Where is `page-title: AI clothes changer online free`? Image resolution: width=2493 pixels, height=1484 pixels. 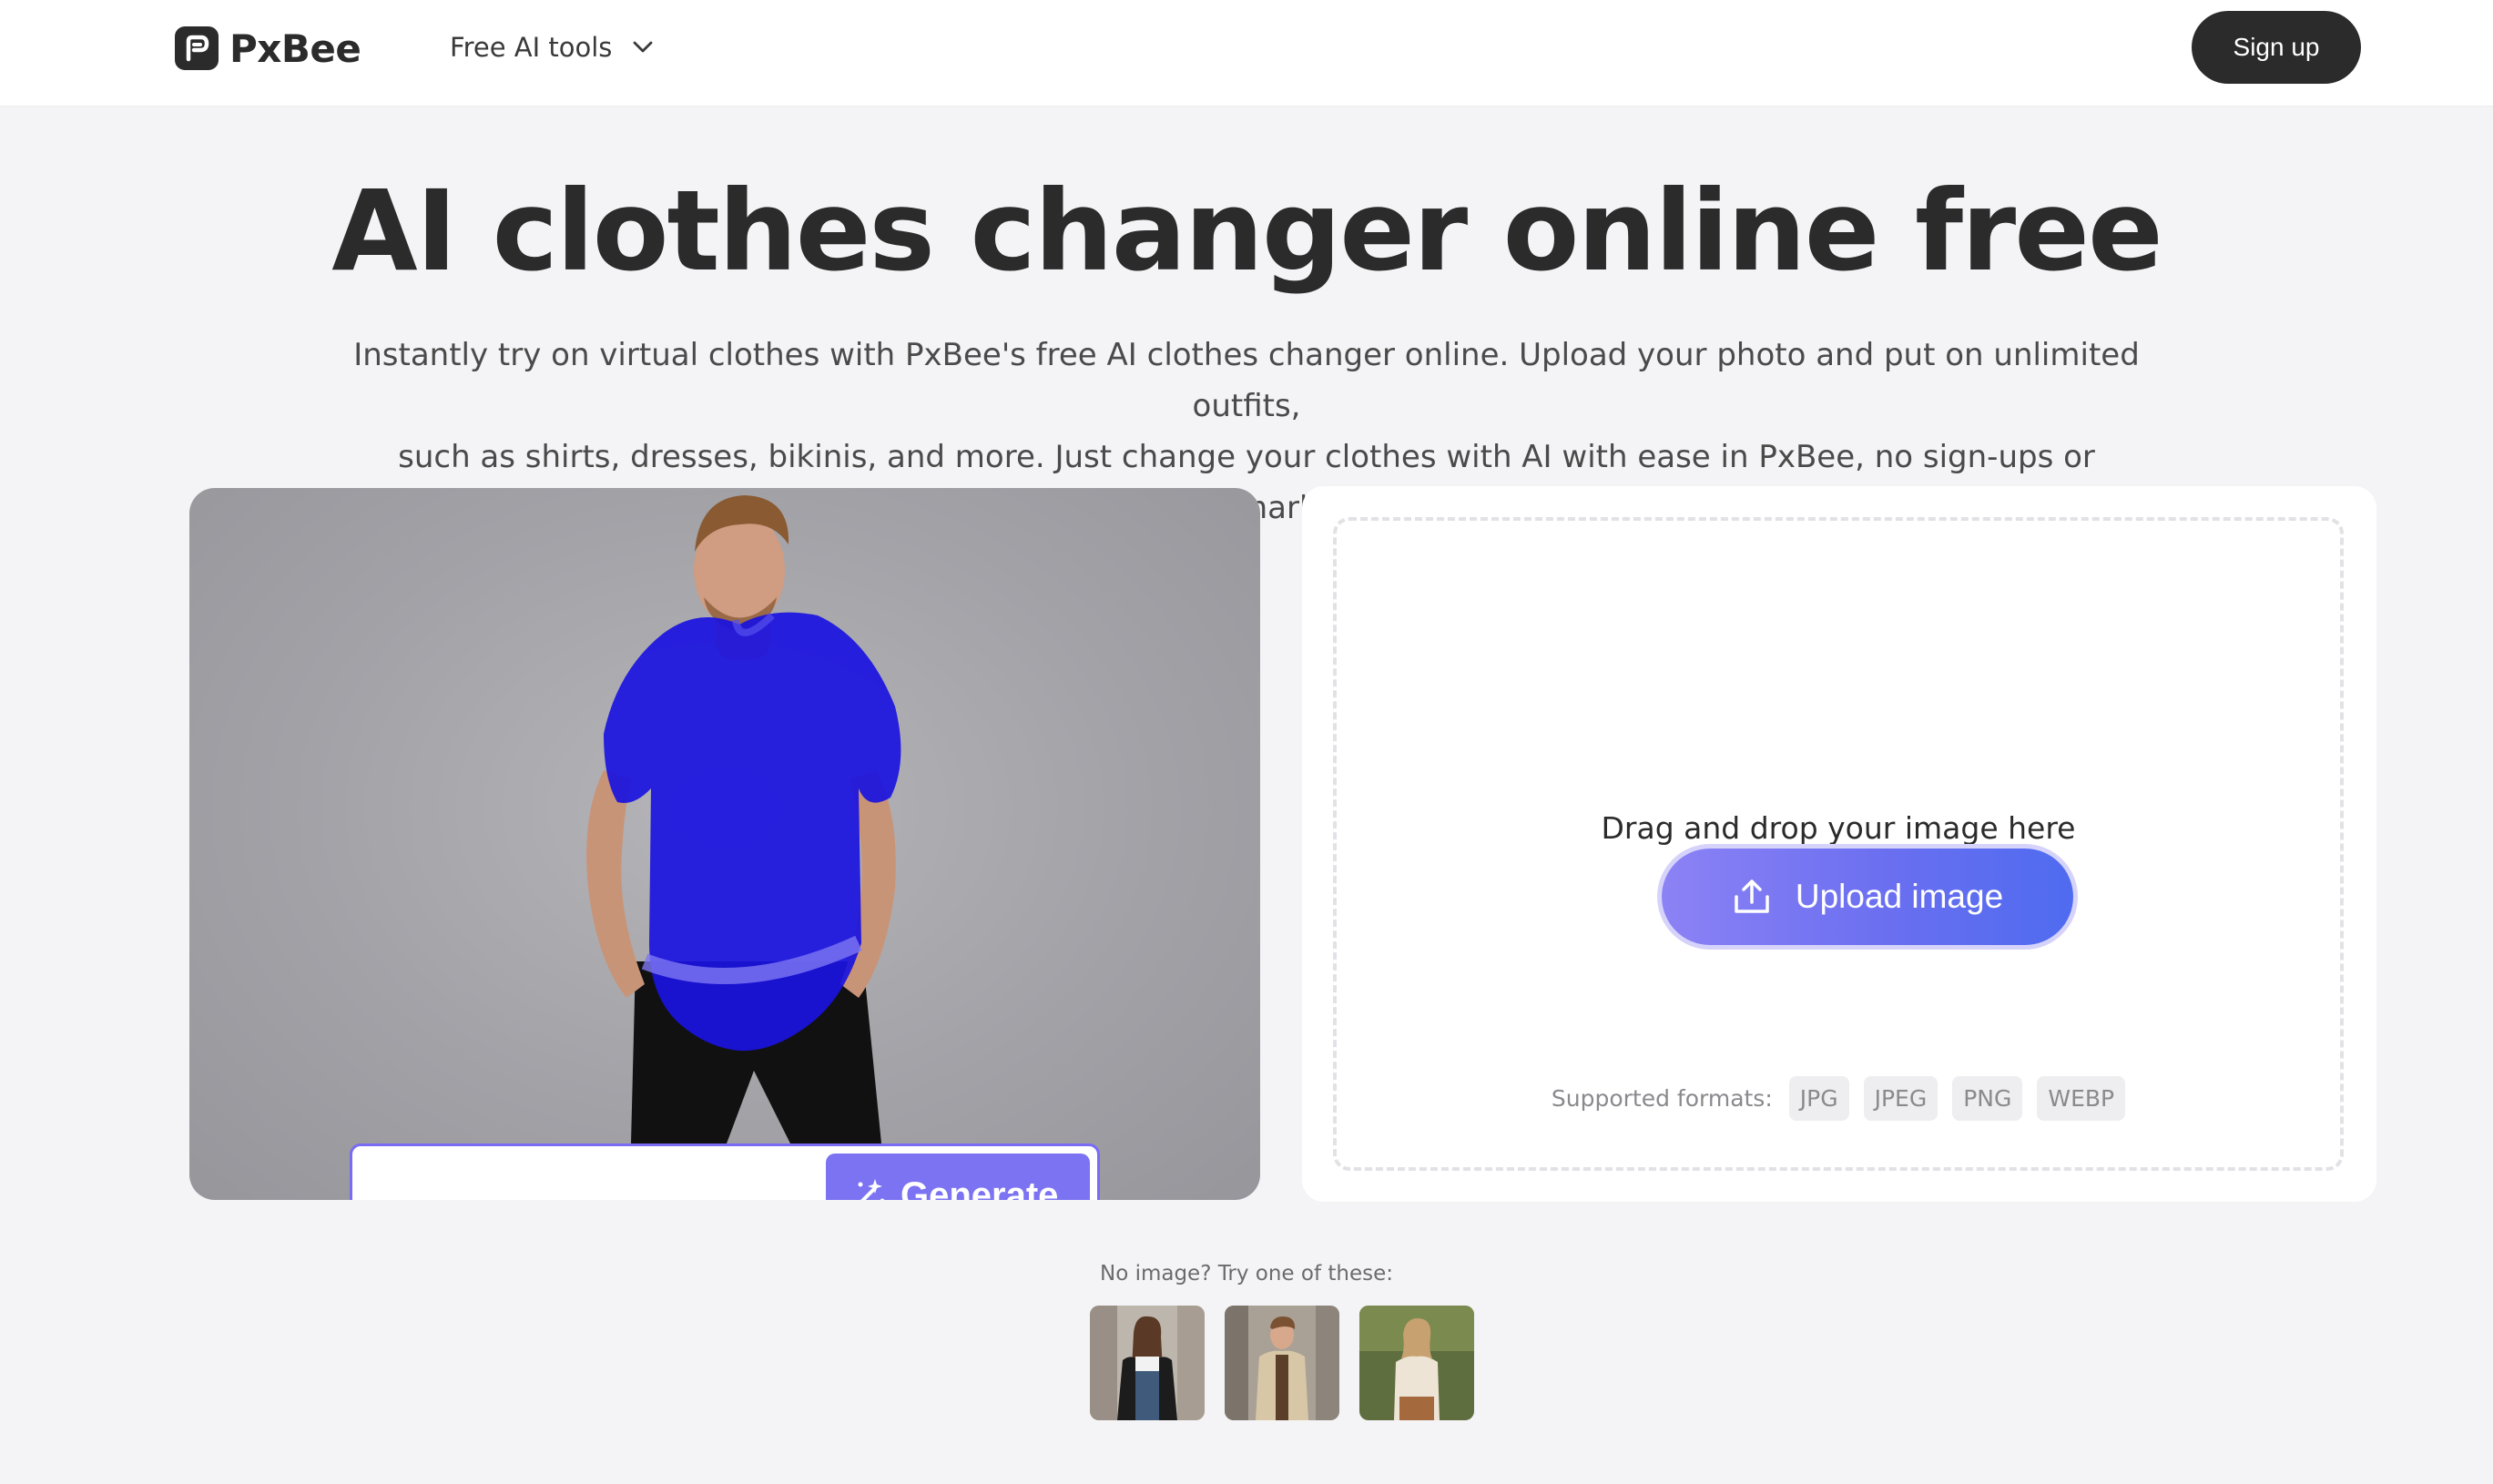 page-title: AI clothes changer online free is located at coordinates (1246, 231).